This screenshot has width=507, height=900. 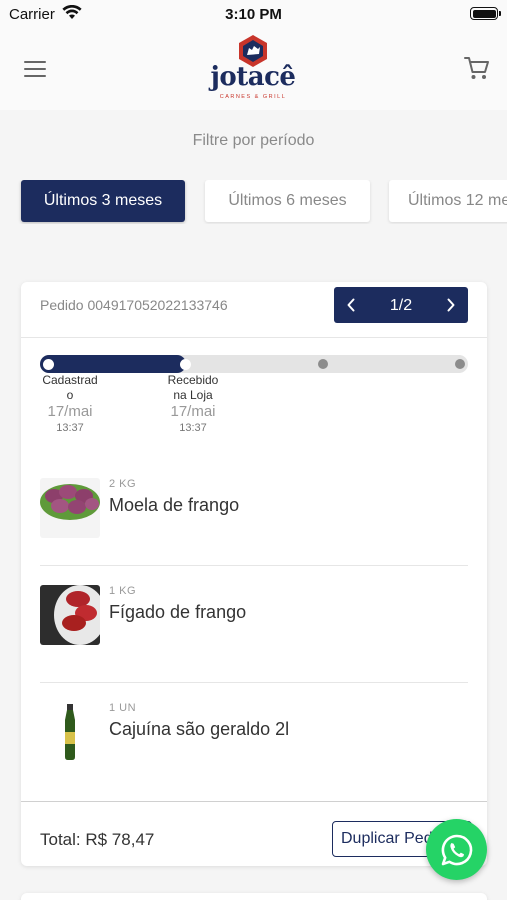 I want to click on brand-logo: jotacê CARNES & GRILL, so click(x=253, y=68).